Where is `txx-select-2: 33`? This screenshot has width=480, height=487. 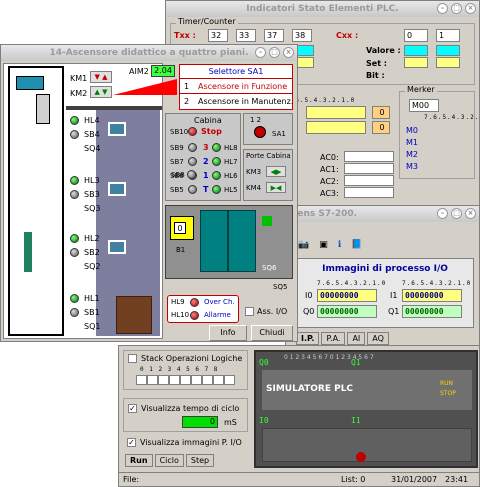
txx-select-2: 33 is located at coordinates (246, 35).